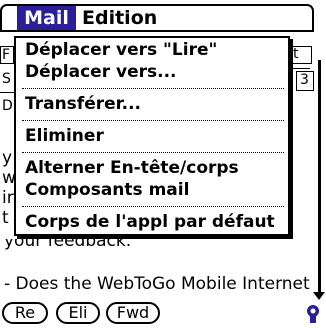 The height and width of the screenshot is (328, 326). I want to click on reply-button: Re, so click(25, 313).